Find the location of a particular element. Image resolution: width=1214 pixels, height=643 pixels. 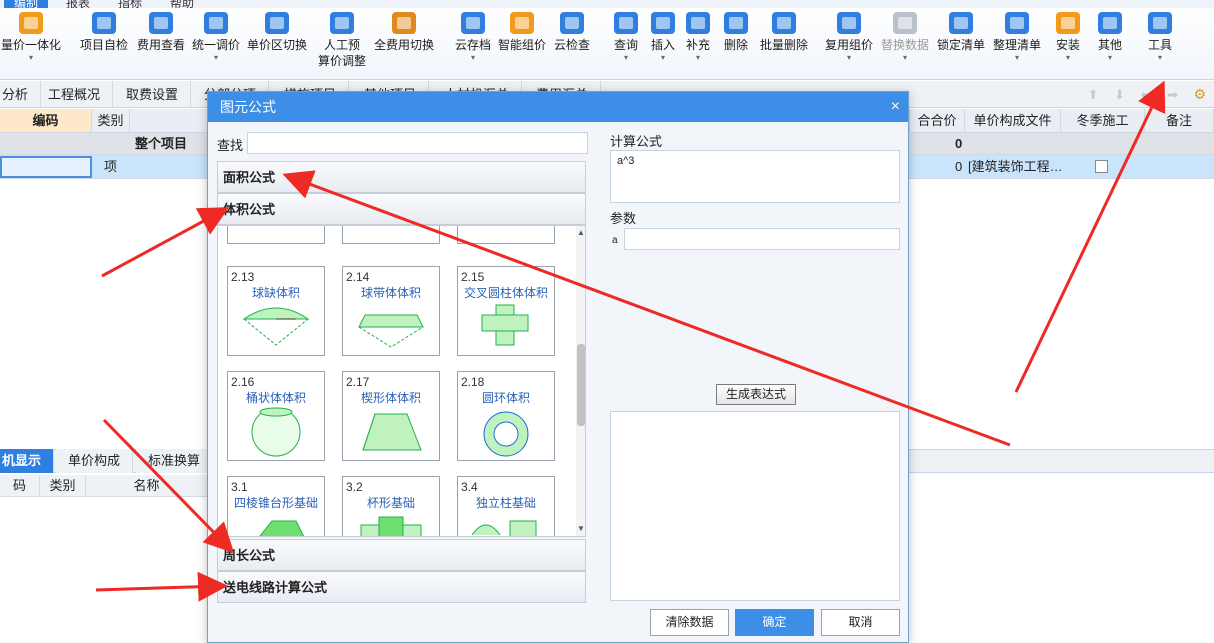

cancel-button: 取消 is located at coordinates (860, 622).